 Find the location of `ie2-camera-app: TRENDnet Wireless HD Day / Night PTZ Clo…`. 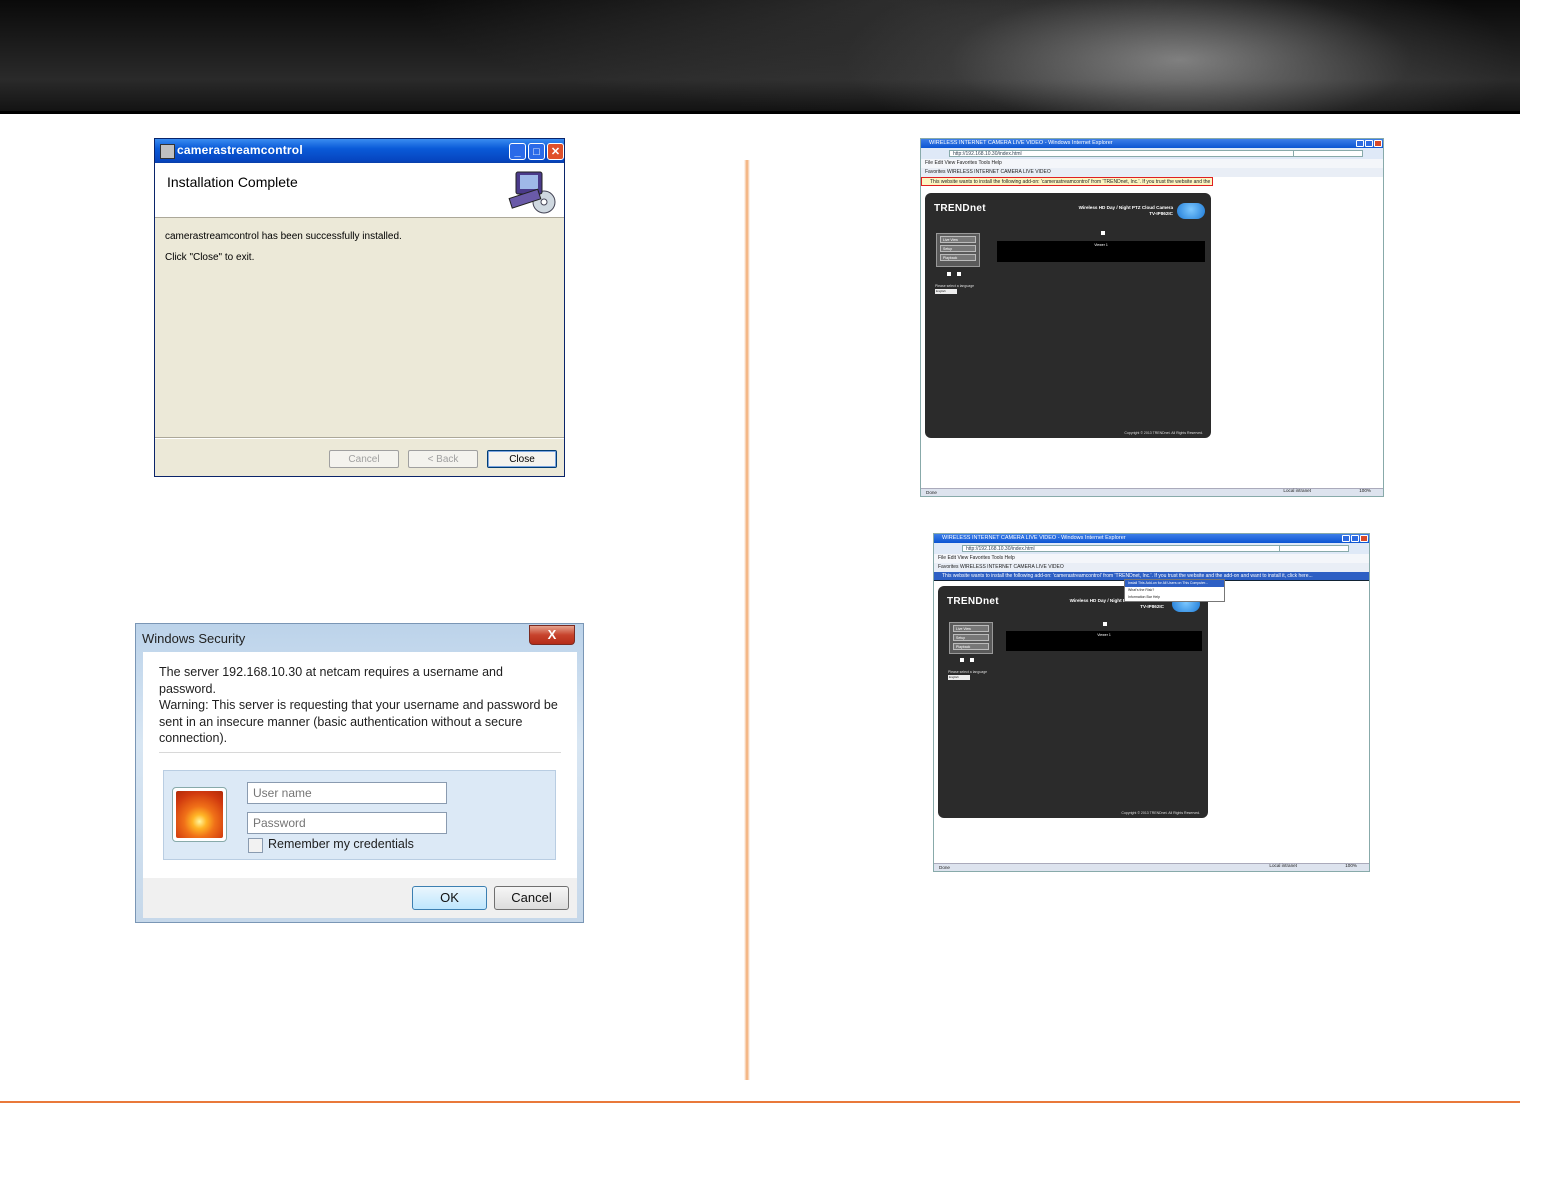

ie2-camera-app: TRENDnet Wireless HD Day / Night PTZ Clo… is located at coordinates (1073, 702).